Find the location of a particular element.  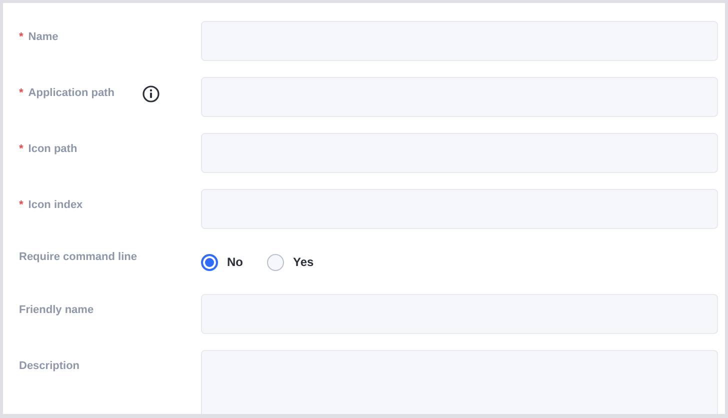

field-label: Icon path is located at coordinates (53, 149).